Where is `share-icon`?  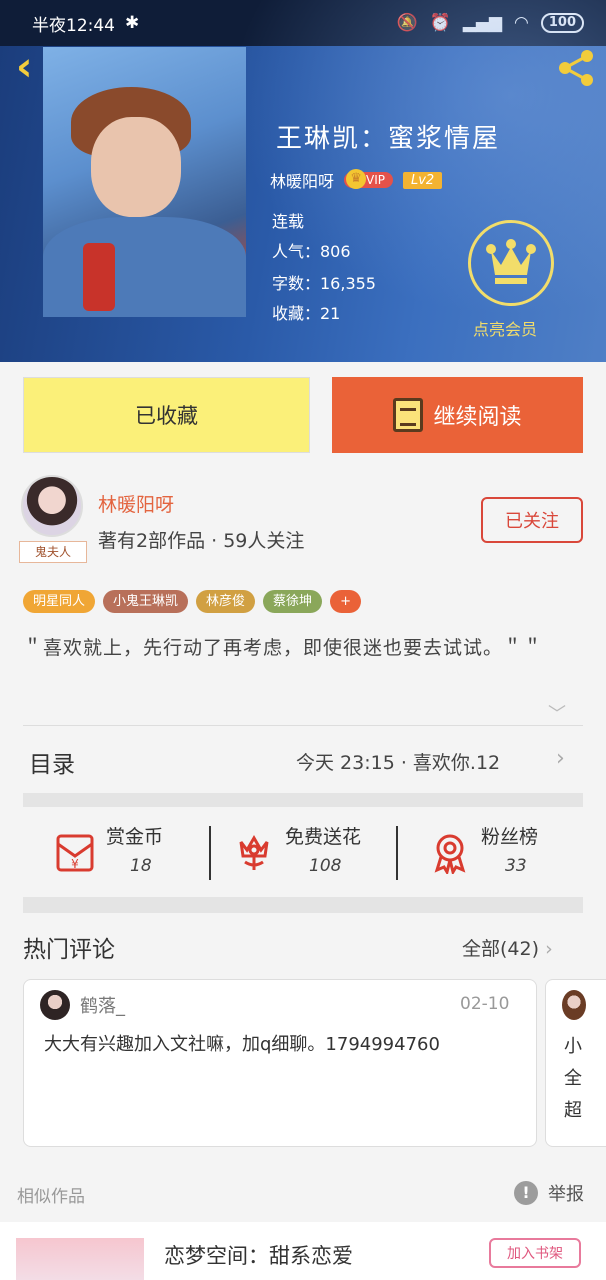
share-icon is located at coordinates (576, 68).